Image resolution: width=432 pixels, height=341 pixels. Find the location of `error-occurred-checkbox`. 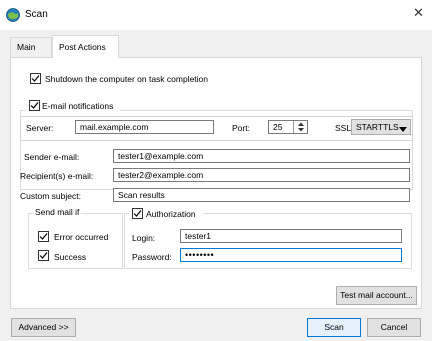

error-occurred-checkbox is located at coordinates (43, 236).